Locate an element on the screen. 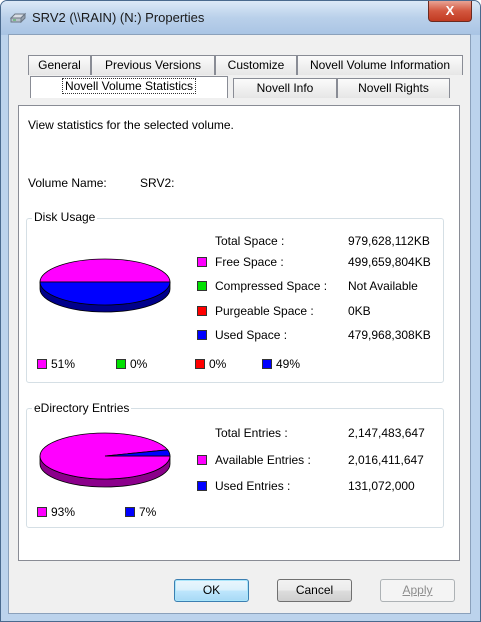 The height and width of the screenshot is (622, 481). used-space-value: 479,968,308KB is located at coordinates (389, 335).